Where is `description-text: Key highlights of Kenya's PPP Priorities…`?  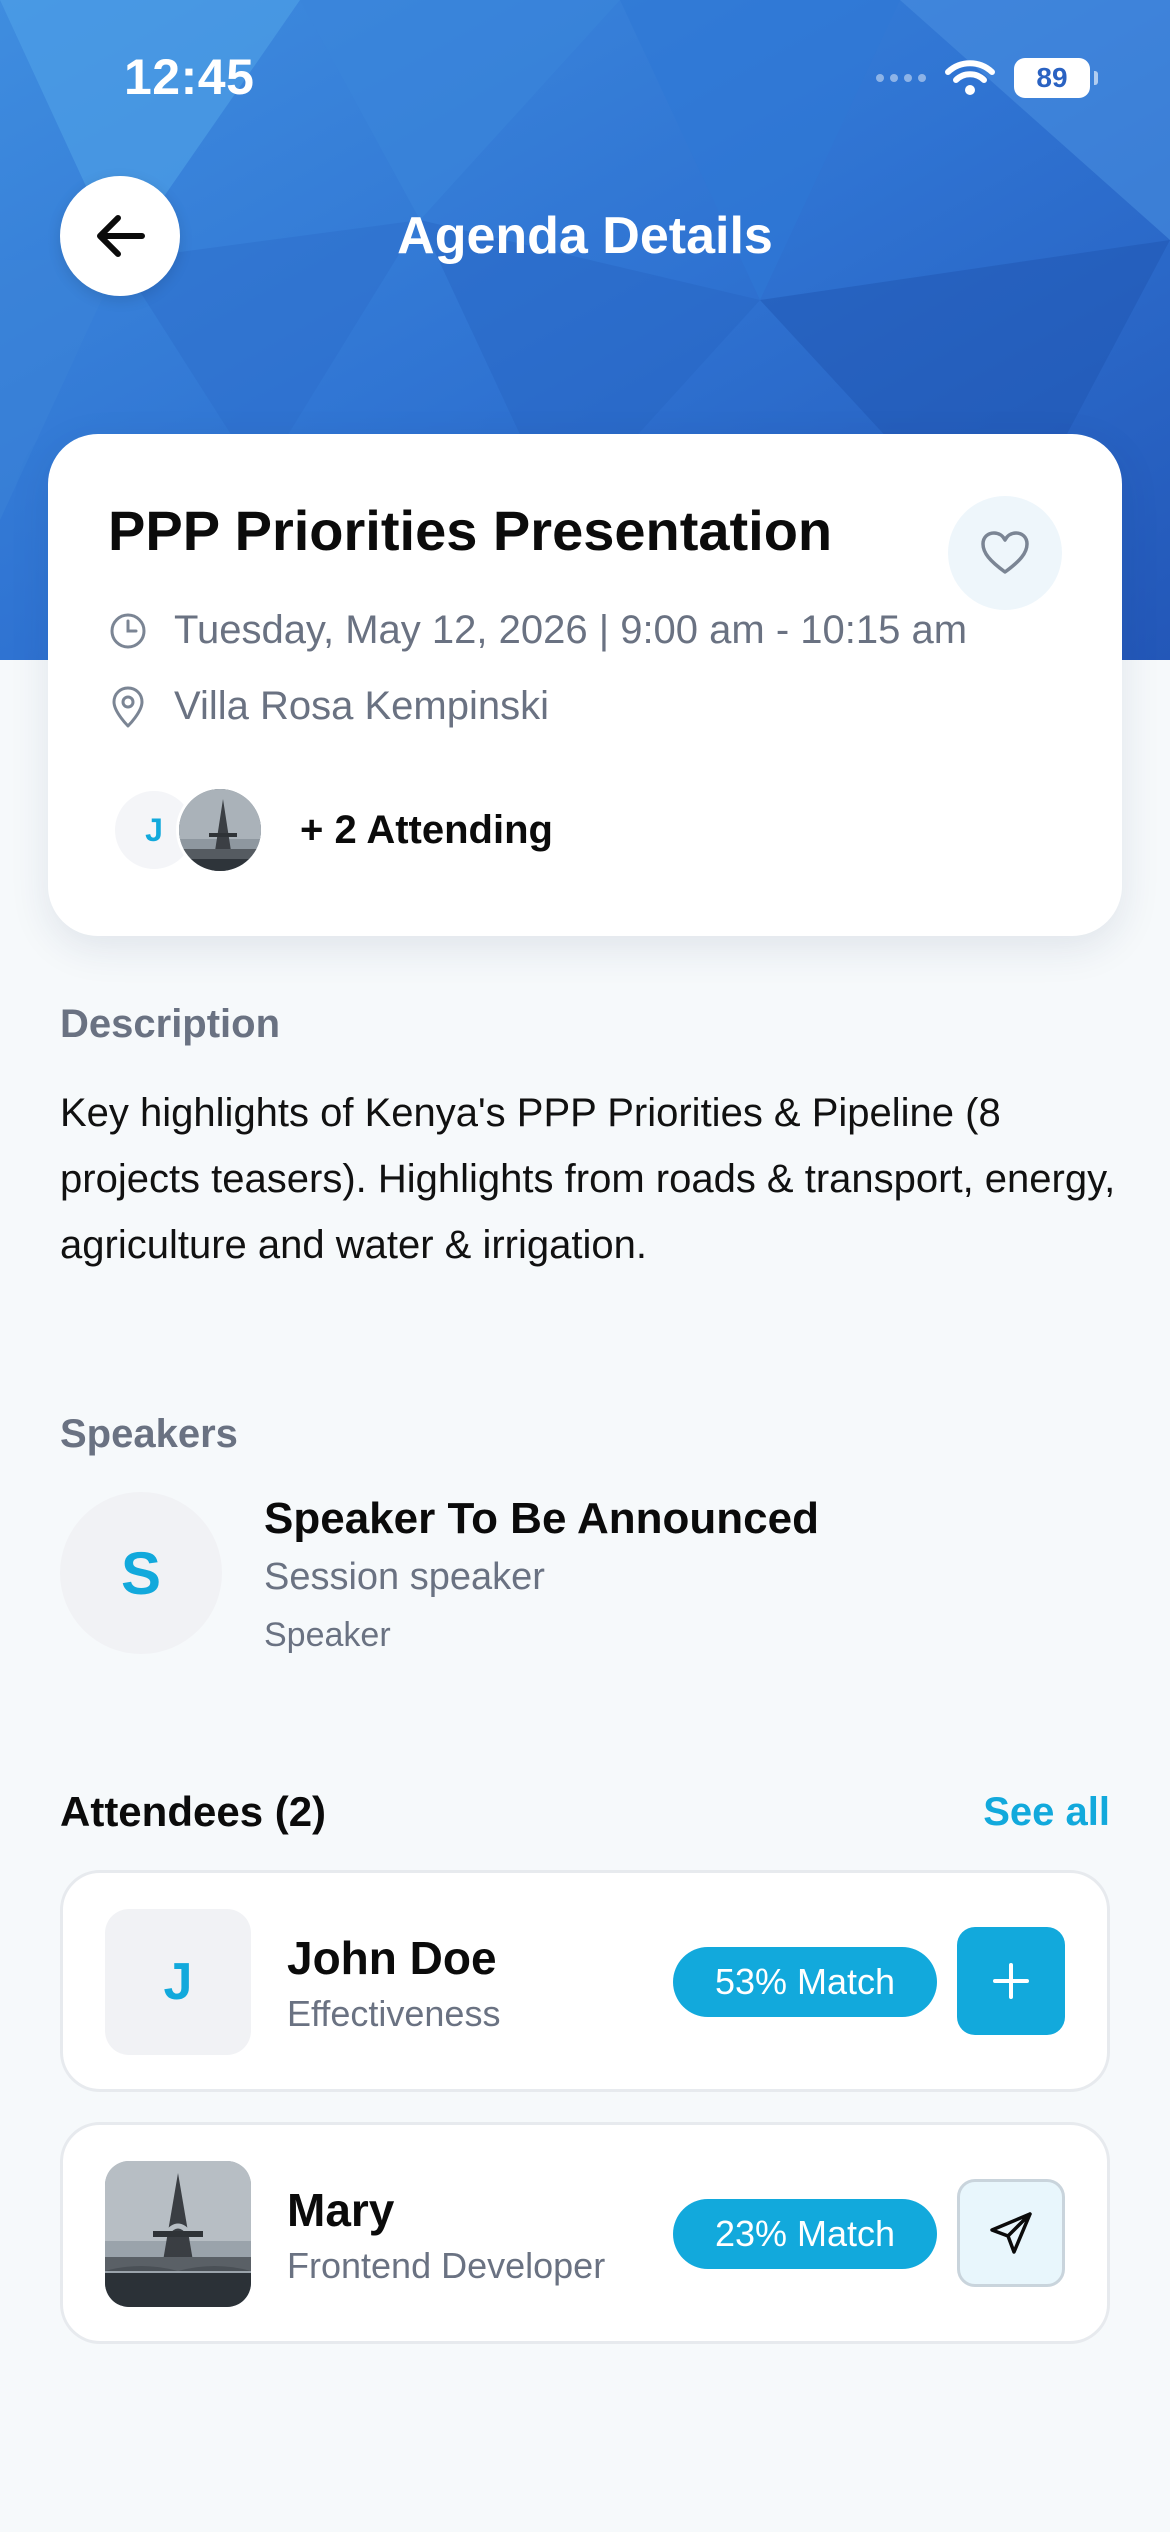 description-text: Key highlights of Kenya's PPP Priorities… is located at coordinates (588, 1179).